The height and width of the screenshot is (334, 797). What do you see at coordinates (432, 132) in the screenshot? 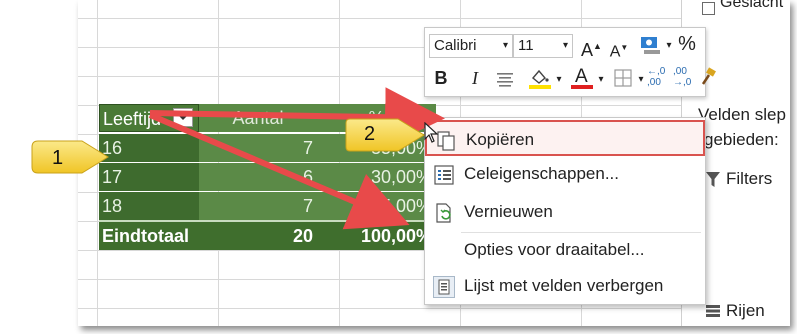
I see `mouse-cursor-icon` at bounding box center [432, 132].